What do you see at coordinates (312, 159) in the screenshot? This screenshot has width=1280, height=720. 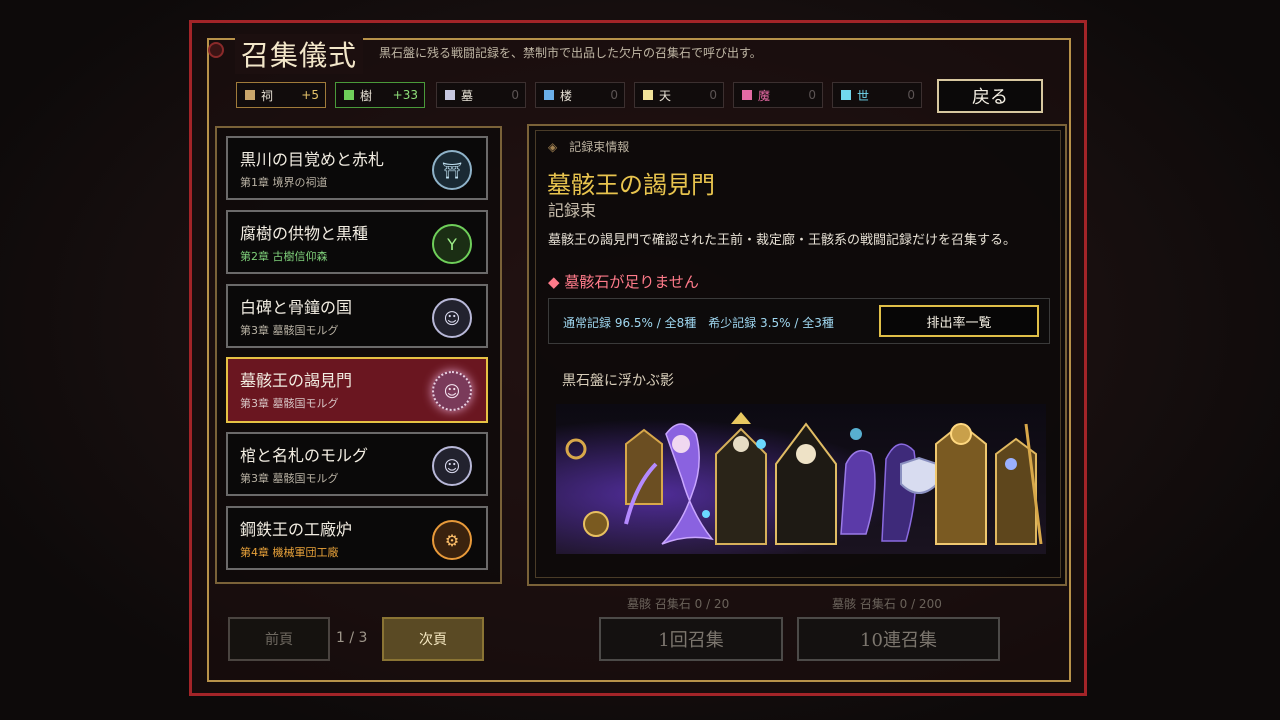 I see `list-item-title: 黒川の目覚めと赤札` at bounding box center [312, 159].